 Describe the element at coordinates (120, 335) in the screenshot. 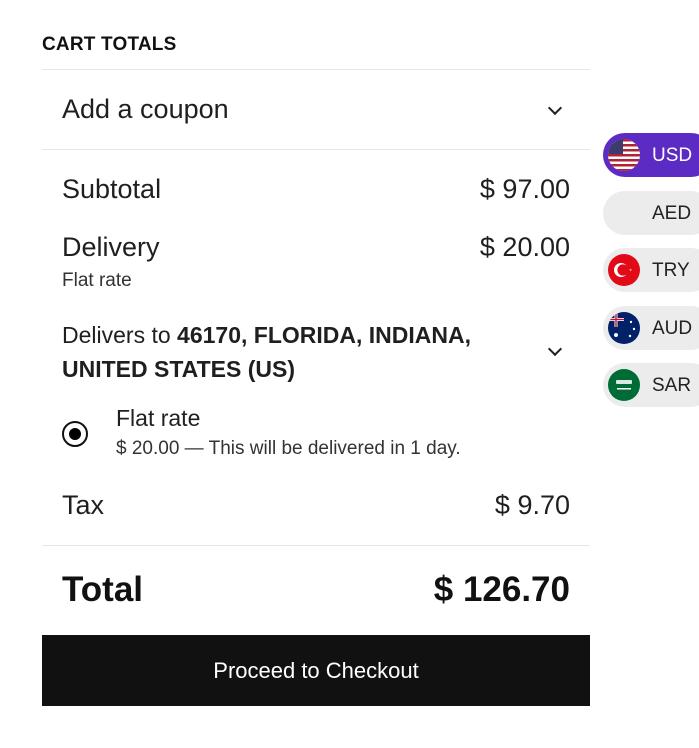

I see `delivers-to-prefix: Delivers to` at that location.